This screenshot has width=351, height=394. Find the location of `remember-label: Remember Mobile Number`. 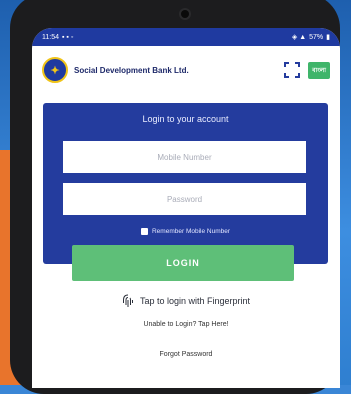

remember-label: Remember Mobile Number is located at coordinates (191, 231).